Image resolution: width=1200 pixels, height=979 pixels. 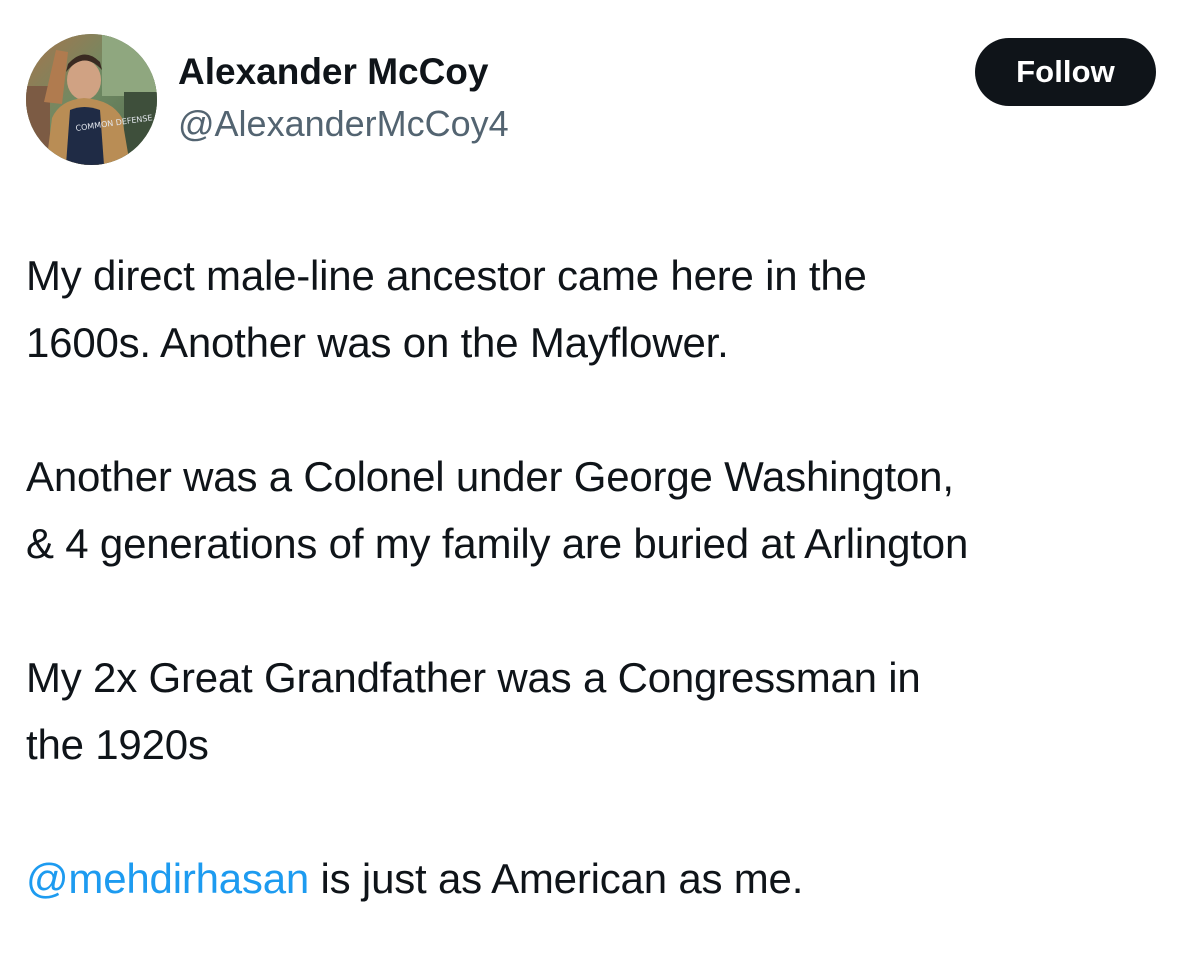 What do you see at coordinates (343, 98) in the screenshot?
I see `author-info: Alexander McCoy @AlexanderMcCoy4` at bounding box center [343, 98].